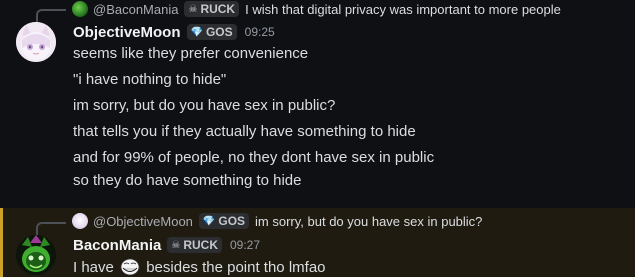  Describe the element at coordinates (224, 221) in the screenshot. I see `reply-tag: 💎 GOS` at that location.